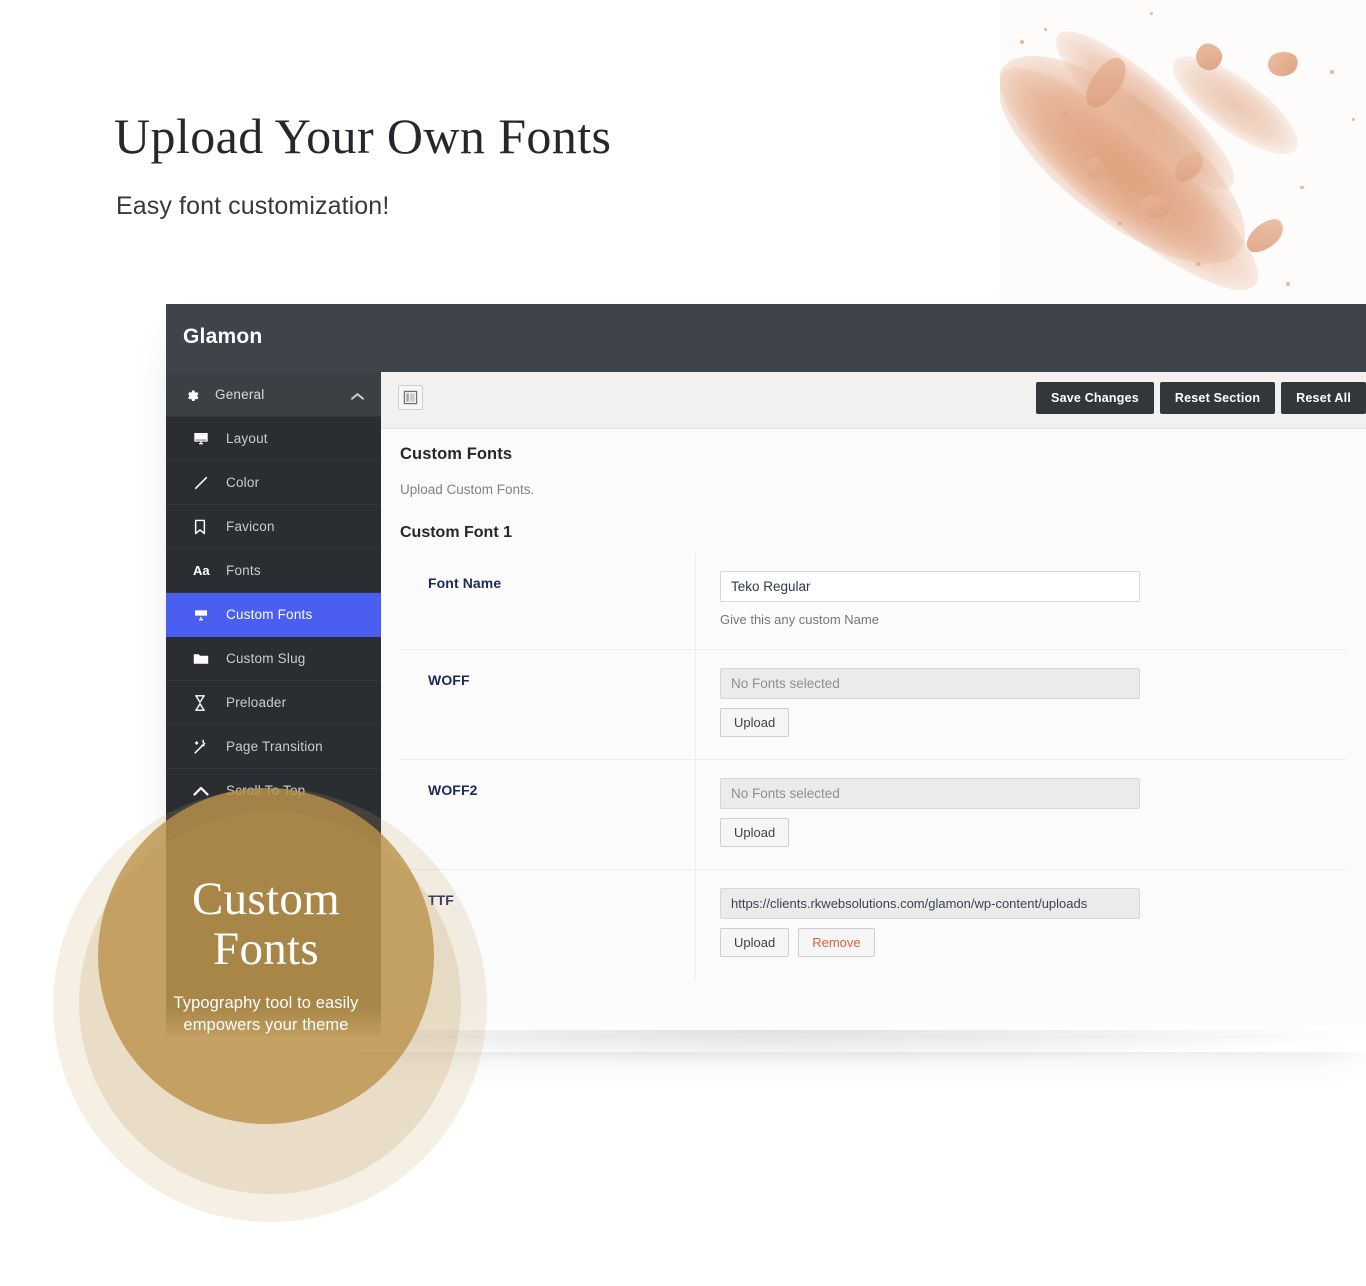 The width and height of the screenshot is (1366, 1286). I want to click on sidebar-item-page-transition: Page Transition, so click(273, 747).